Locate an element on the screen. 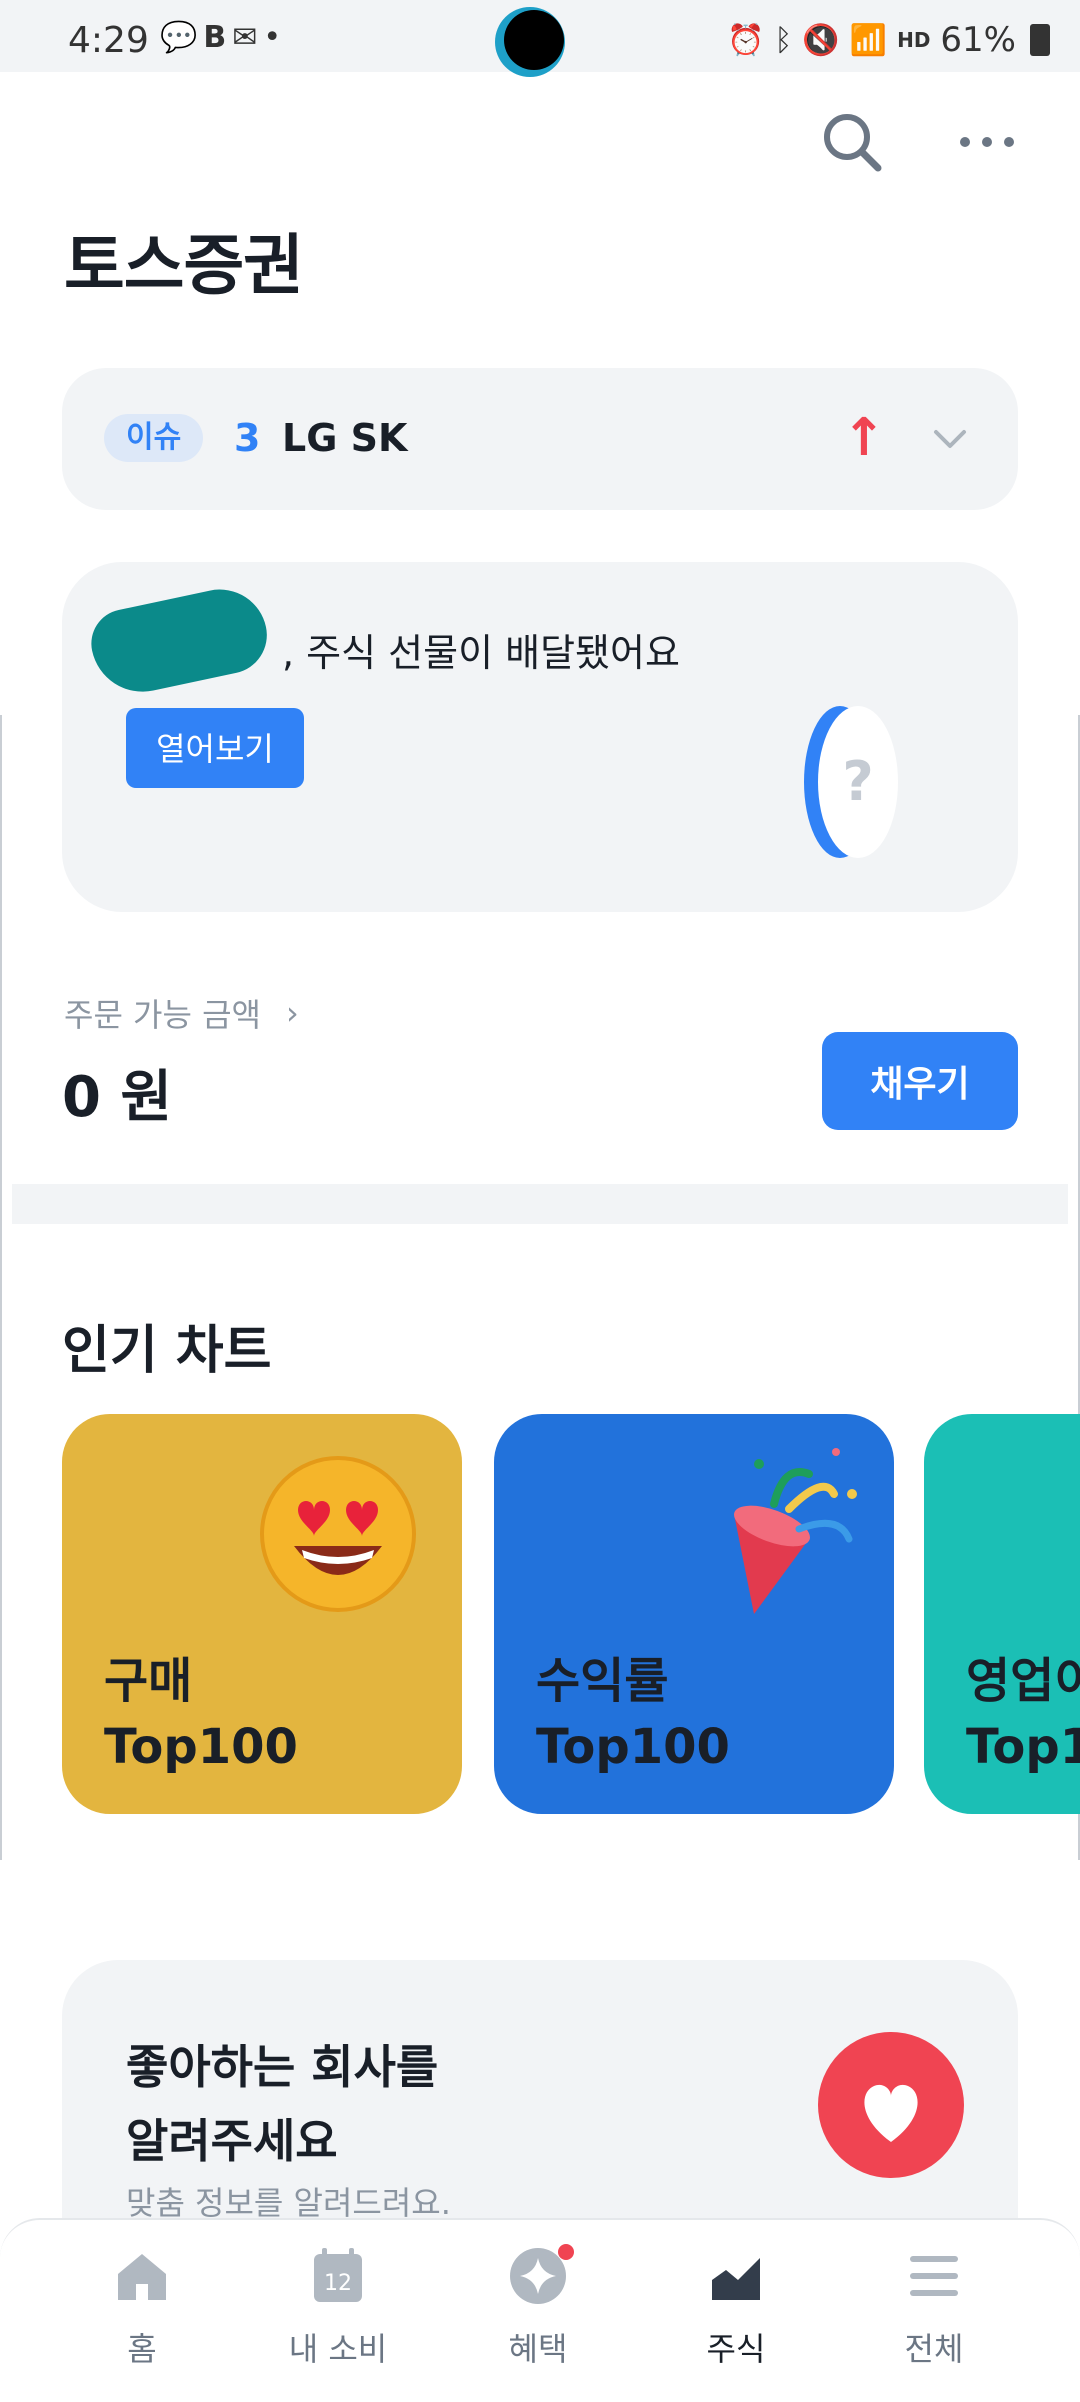 The width and height of the screenshot is (1080, 2402). order-amount-label: 주문 가능 금액 is located at coordinates (162, 1013).